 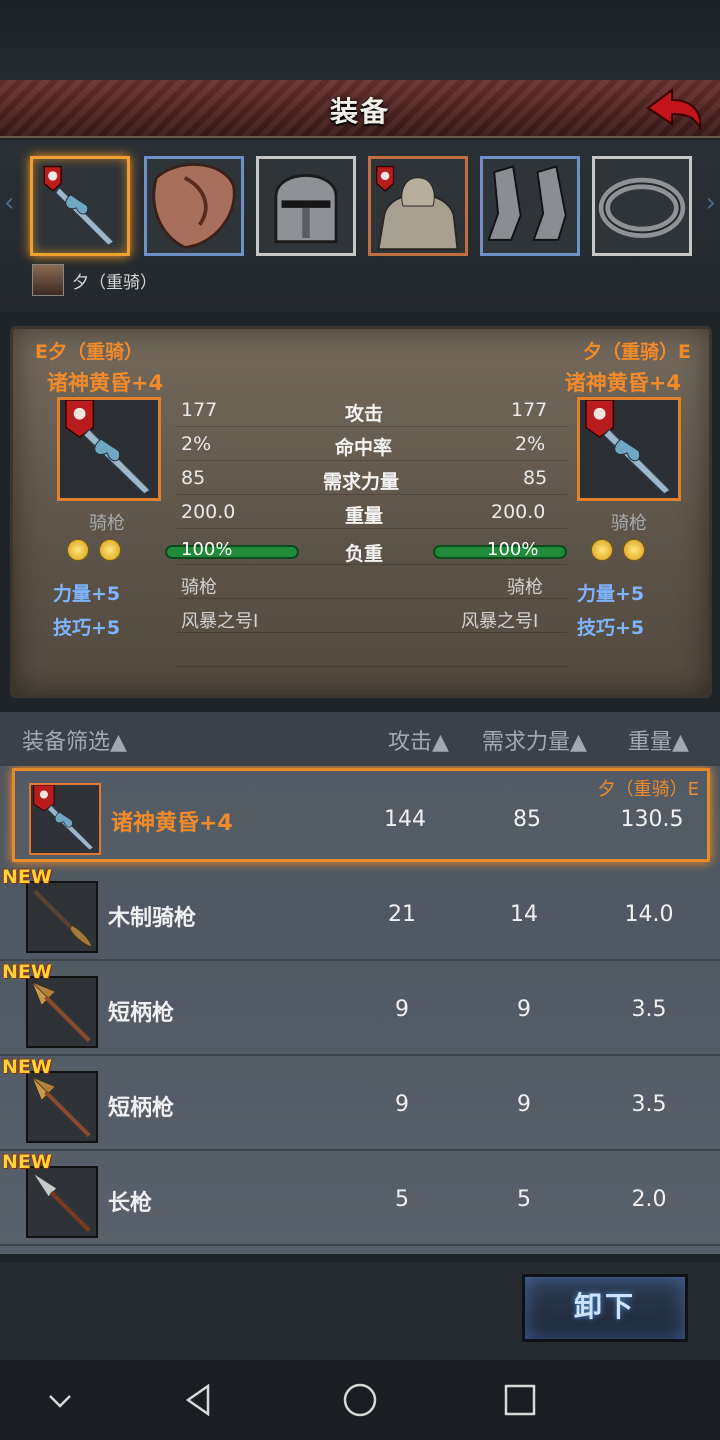 What do you see at coordinates (364, 554) in the screenshot?
I see `label-load: 负重` at bounding box center [364, 554].